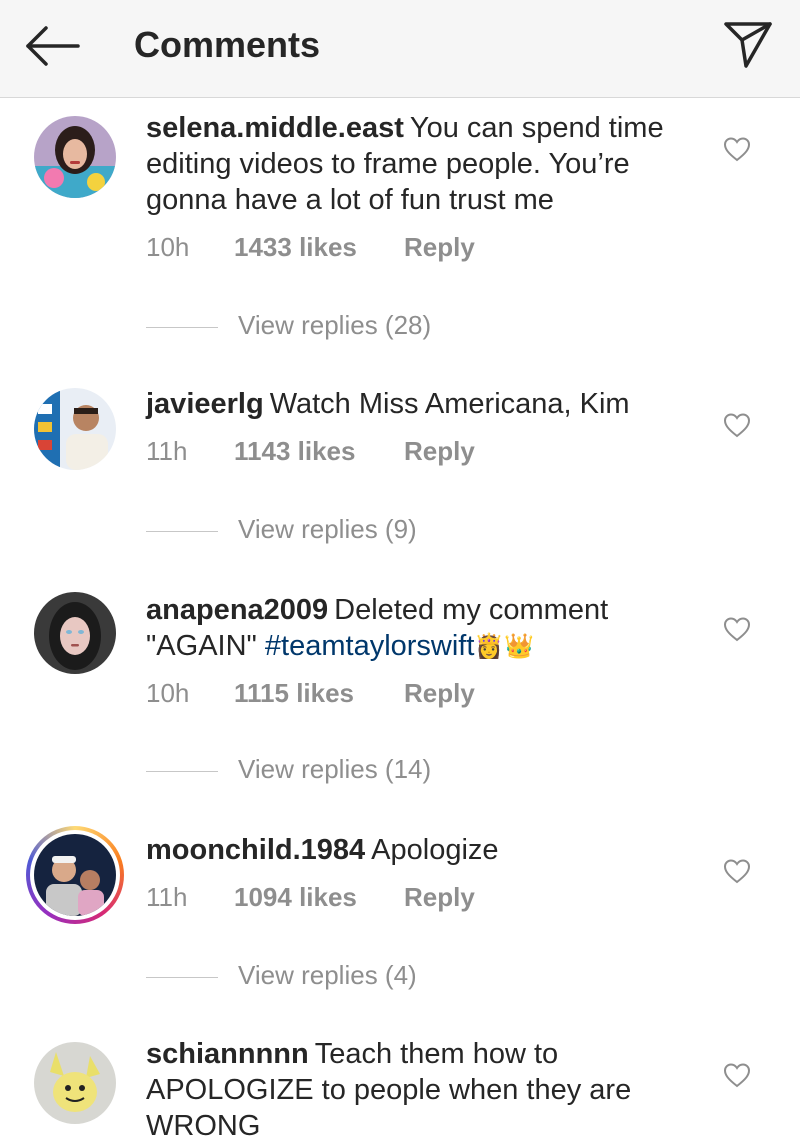  What do you see at coordinates (335, 325) in the screenshot?
I see `view-replies-label: View replies (28)` at bounding box center [335, 325].